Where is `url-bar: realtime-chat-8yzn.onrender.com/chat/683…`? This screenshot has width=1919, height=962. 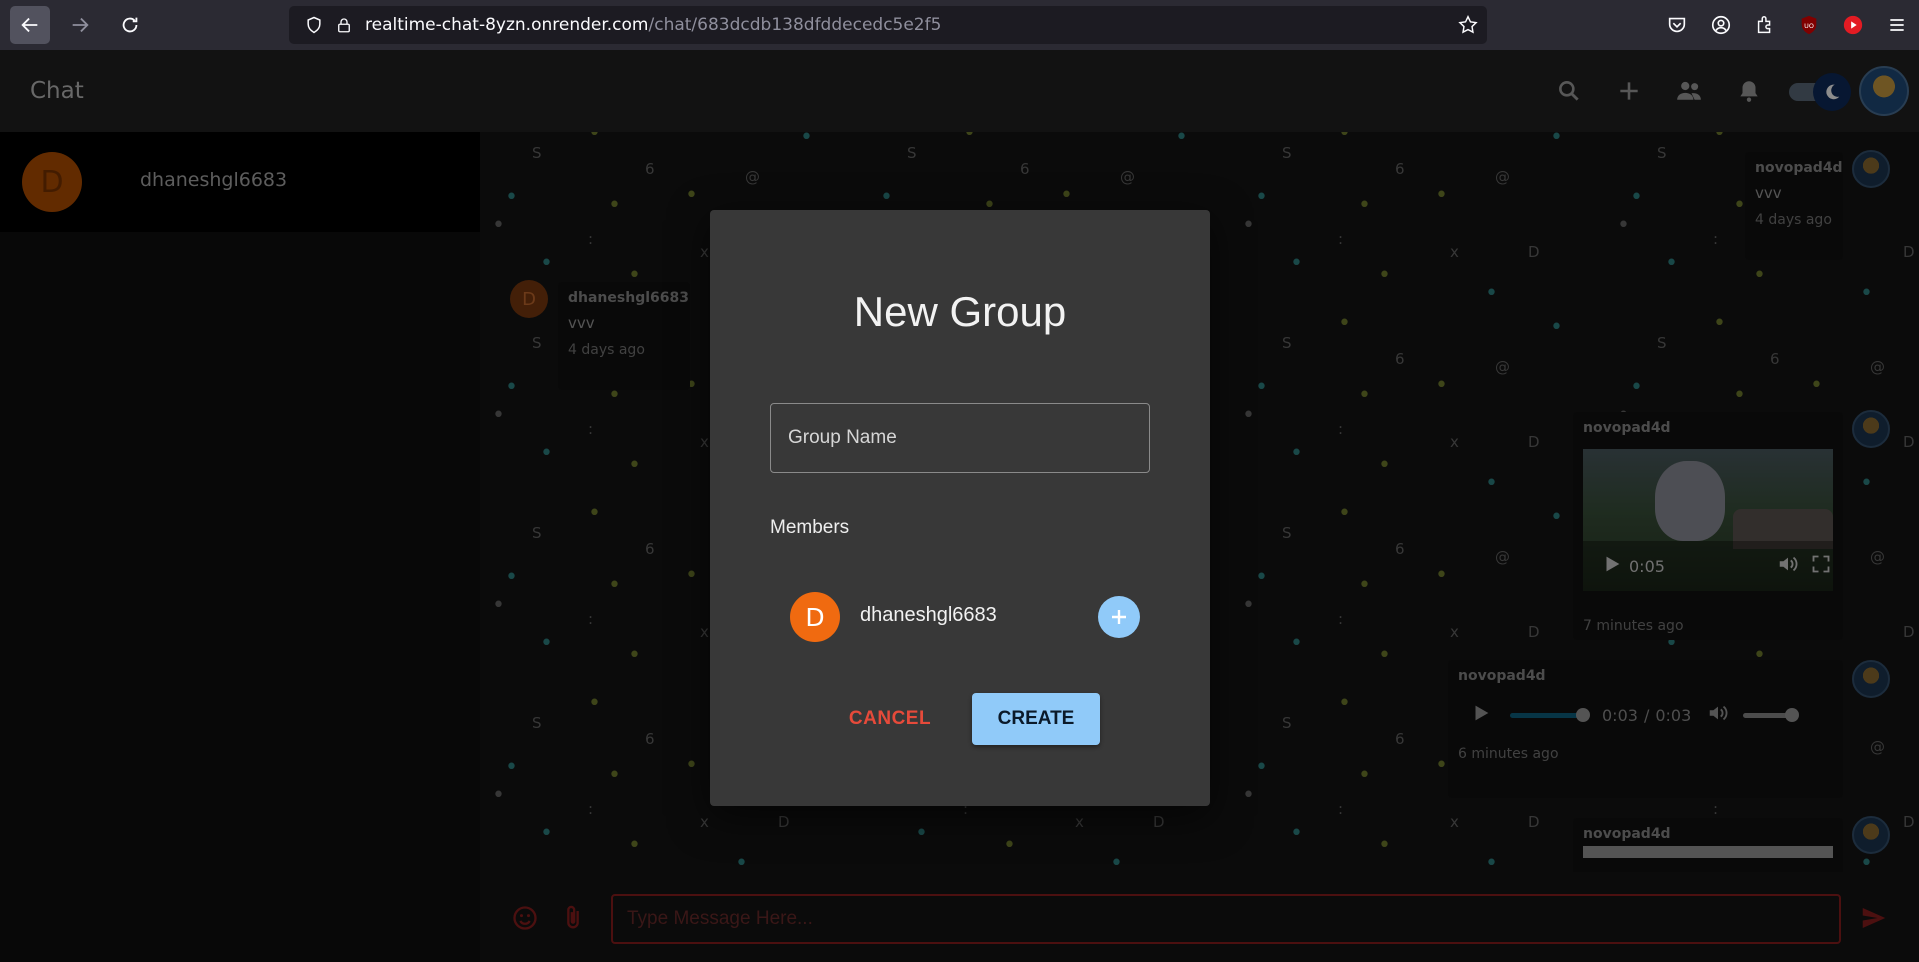
url-bar: realtime-chat-8yzn.onrender.com/chat/683… is located at coordinates (888, 25).